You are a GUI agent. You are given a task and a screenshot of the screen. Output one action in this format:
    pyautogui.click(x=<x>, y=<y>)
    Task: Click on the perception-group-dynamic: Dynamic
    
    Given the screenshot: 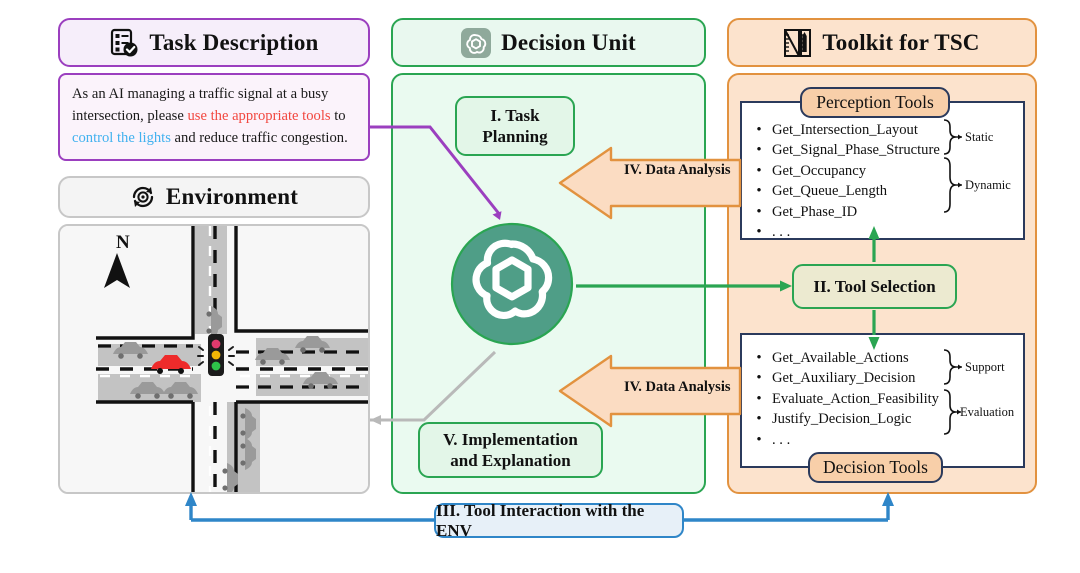 What is the action you would take?
    pyautogui.click(x=988, y=185)
    